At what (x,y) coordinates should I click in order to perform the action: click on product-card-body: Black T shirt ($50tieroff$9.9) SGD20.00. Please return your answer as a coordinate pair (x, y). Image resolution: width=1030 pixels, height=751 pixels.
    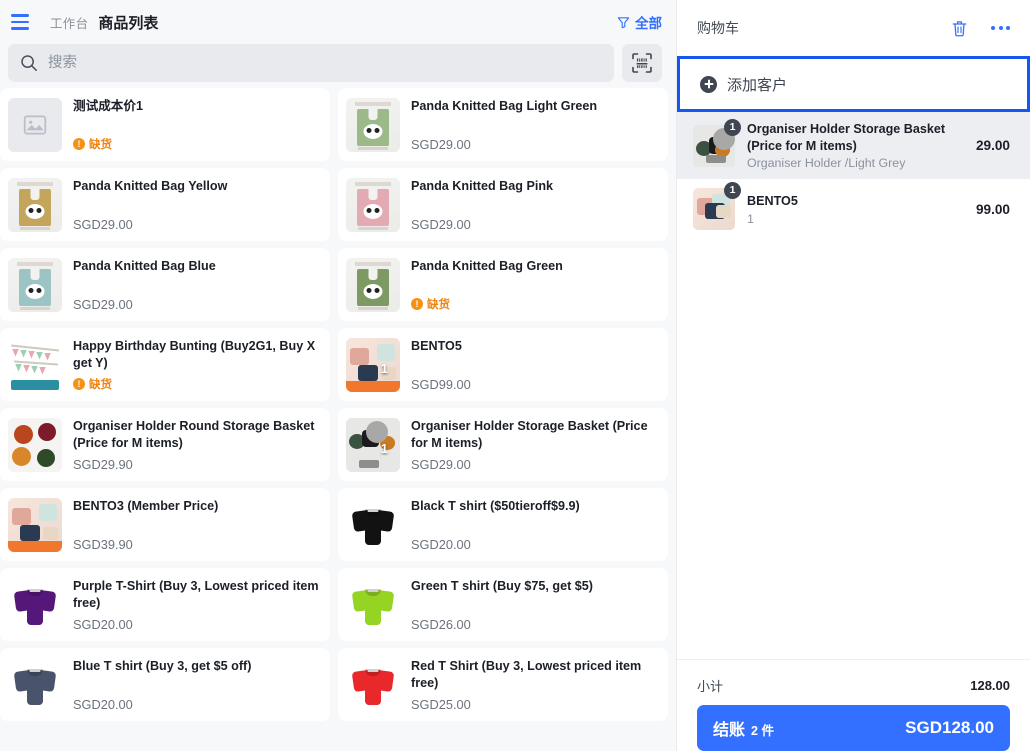
    Looking at the image, I should click on (534, 525).